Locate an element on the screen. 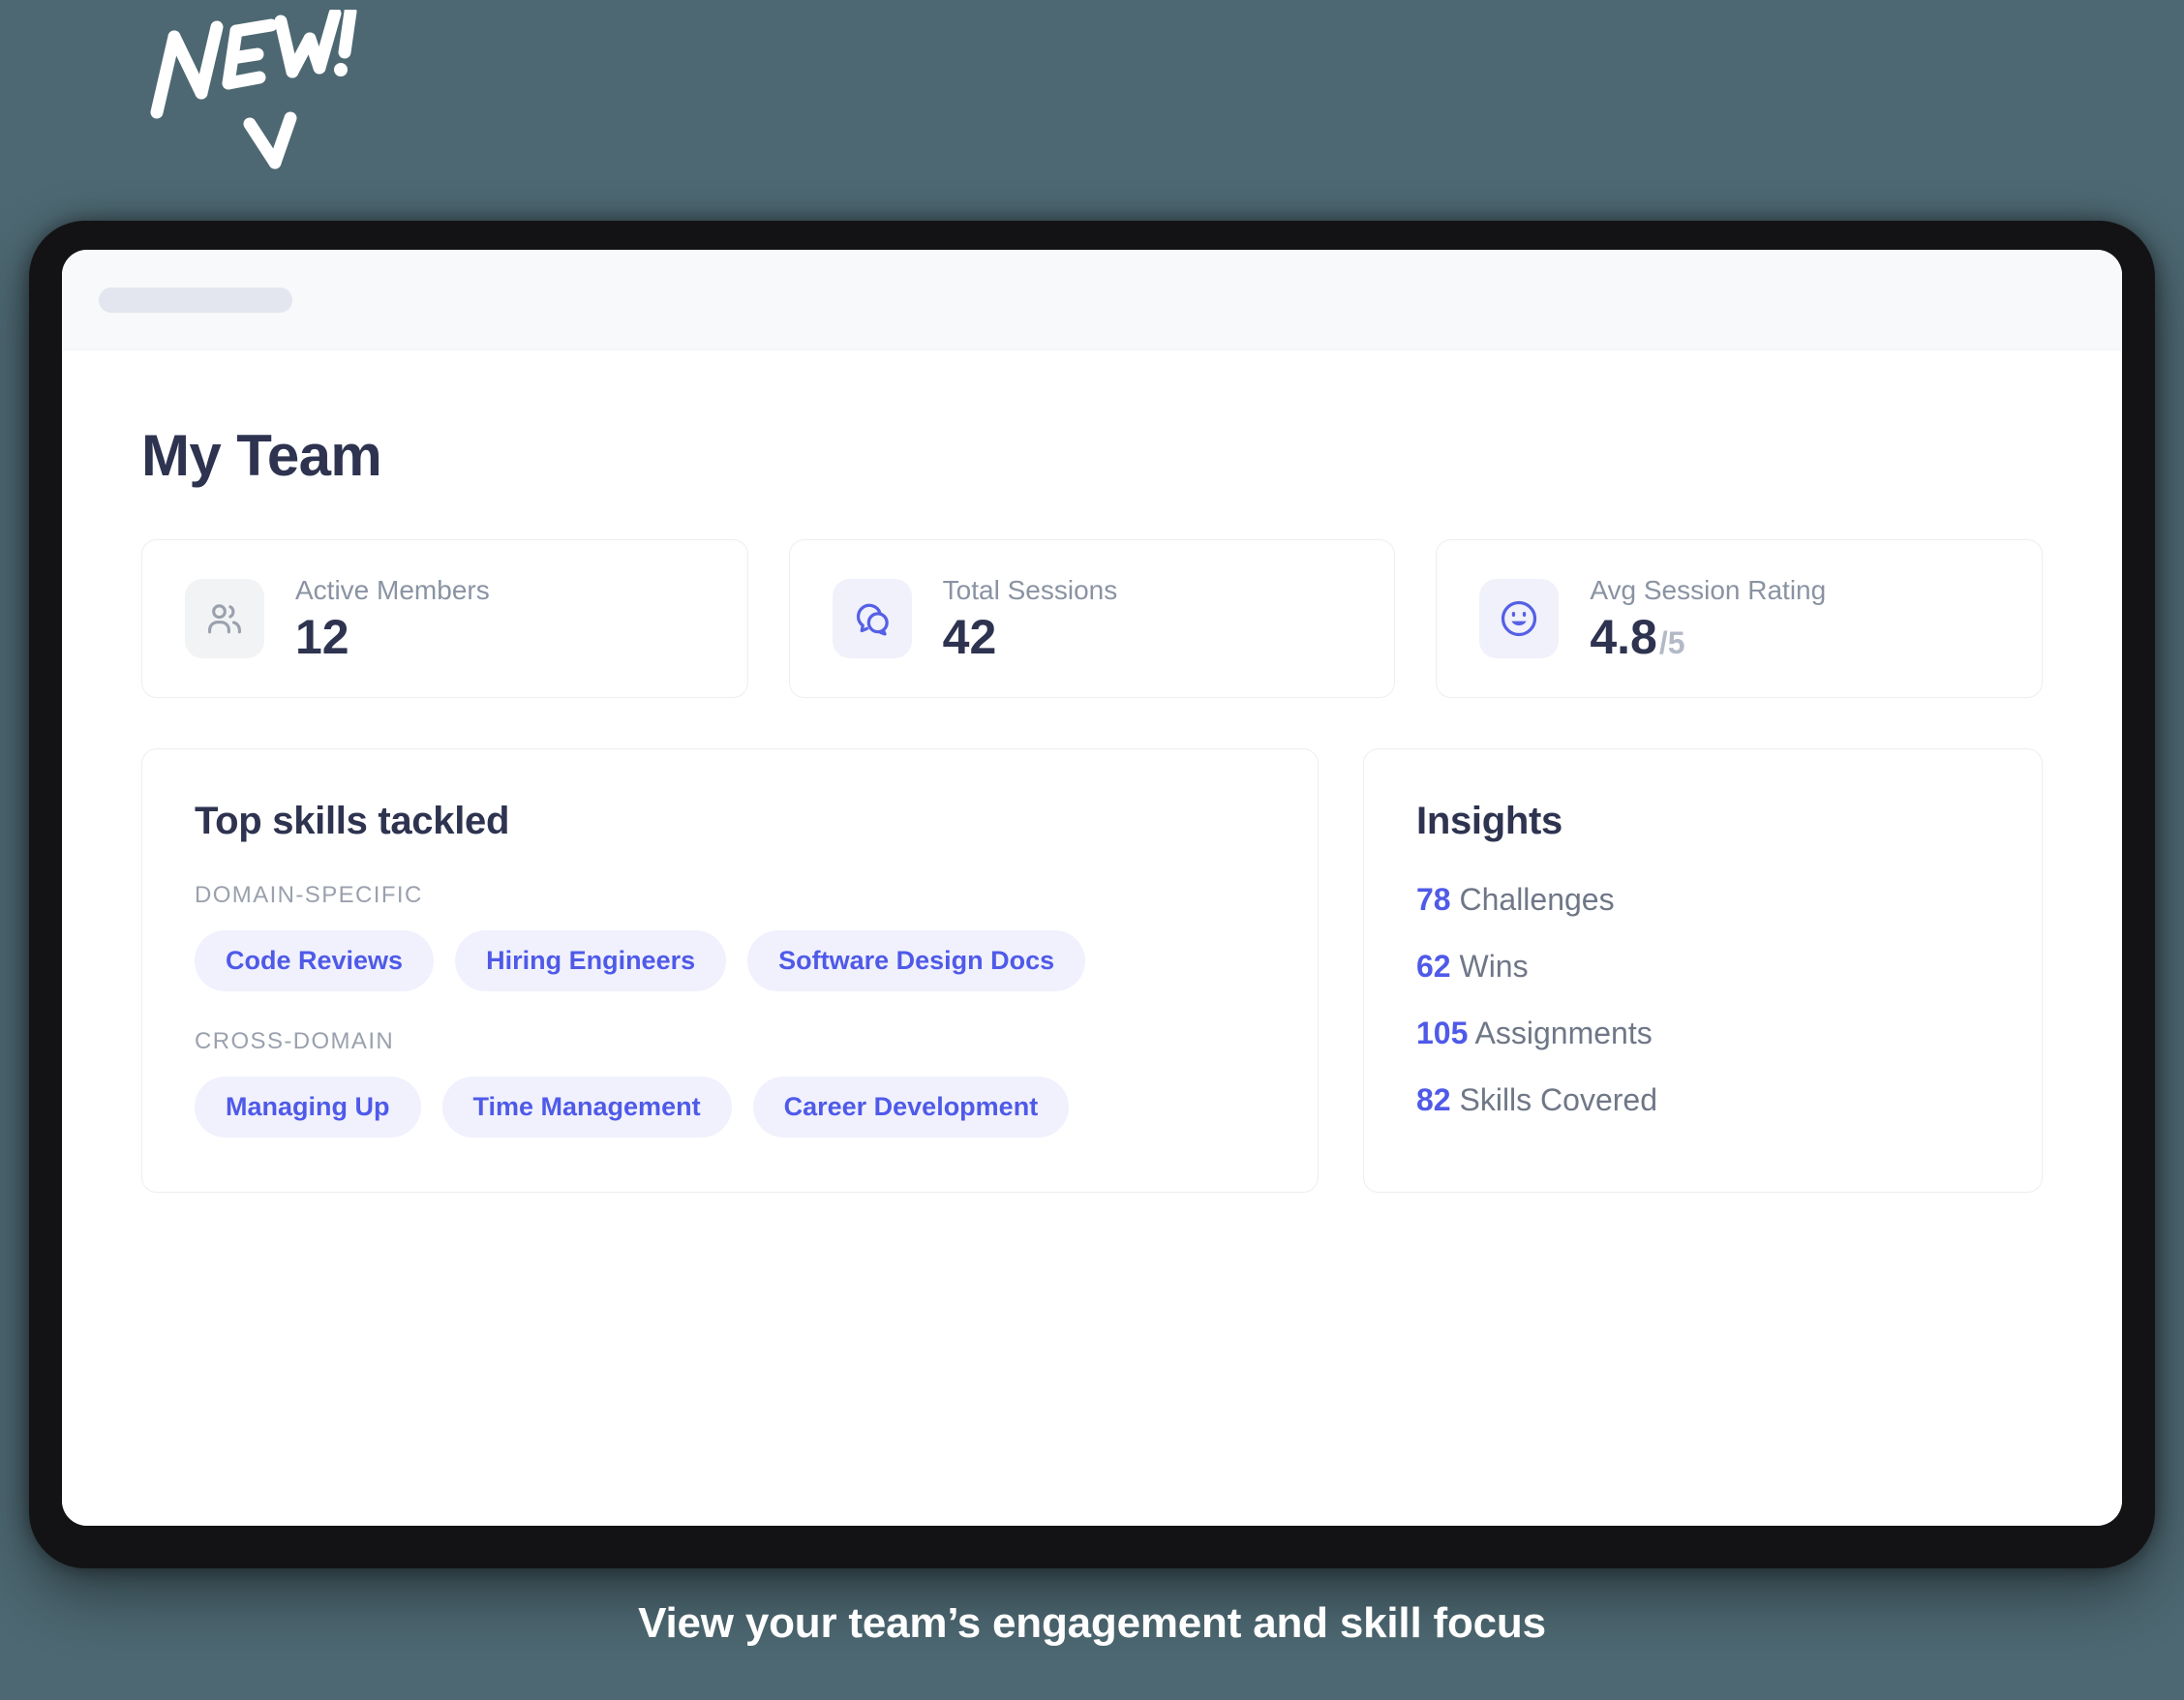 This screenshot has height=1700, width=2184. stat-text: Avg Session Rating 4.8 /5 is located at coordinates (1708, 619).